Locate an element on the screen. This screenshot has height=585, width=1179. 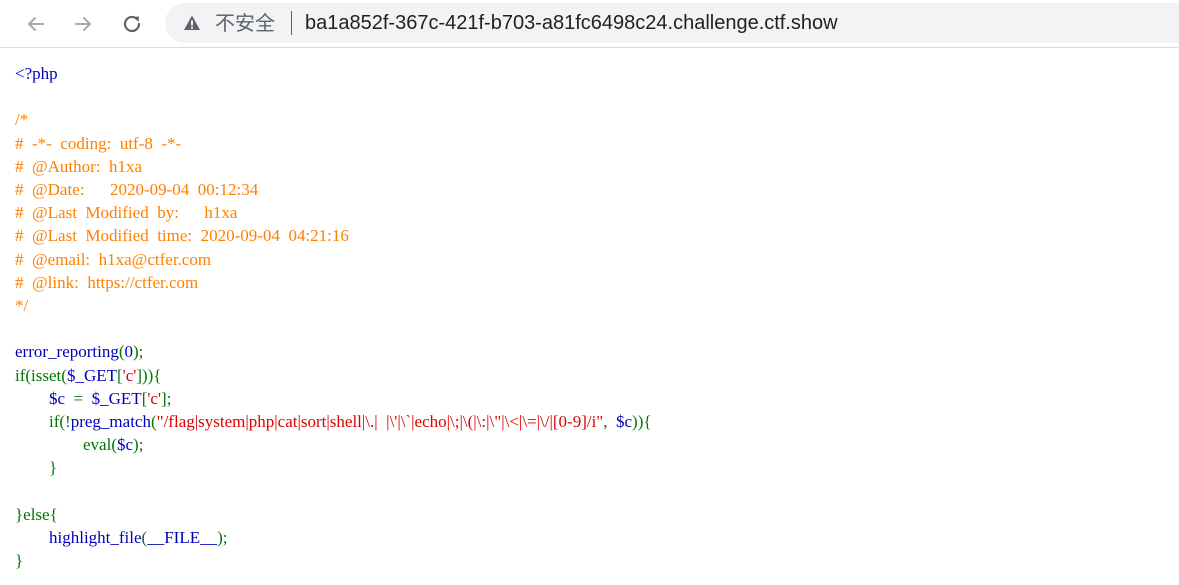
code-token-keyword: eval( is located at coordinates (100, 445).